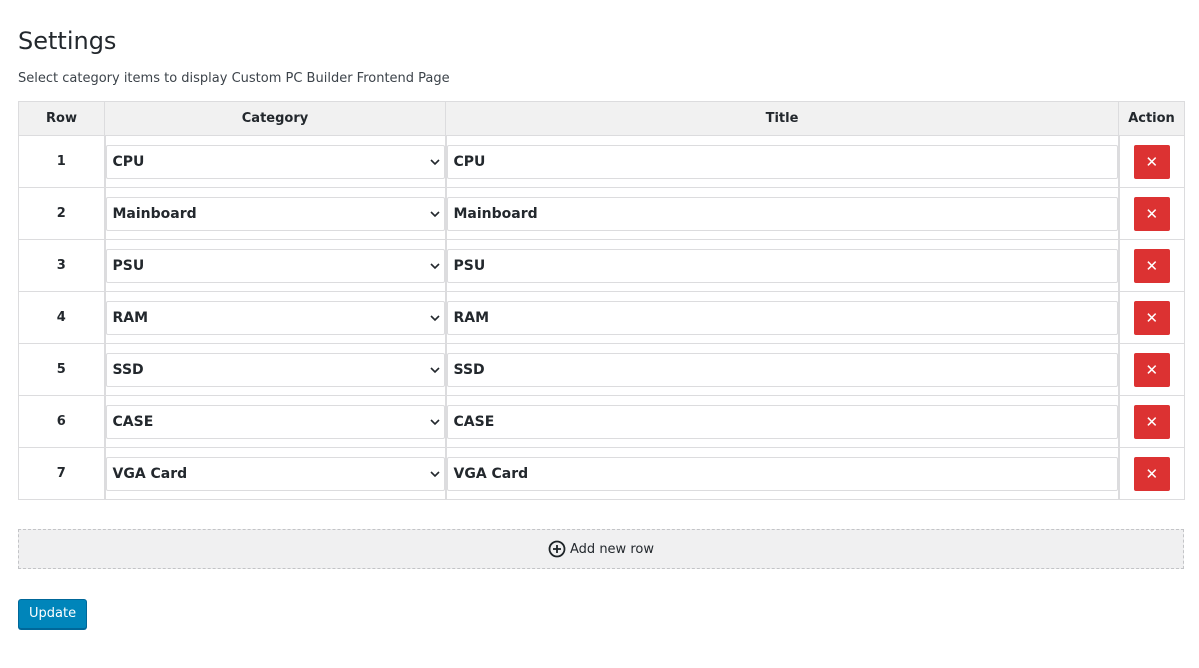 Image resolution: width=1199 pixels, height=668 pixels. Describe the element at coordinates (62, 421) in the screenshot. I see `row-number: 6` at that location.